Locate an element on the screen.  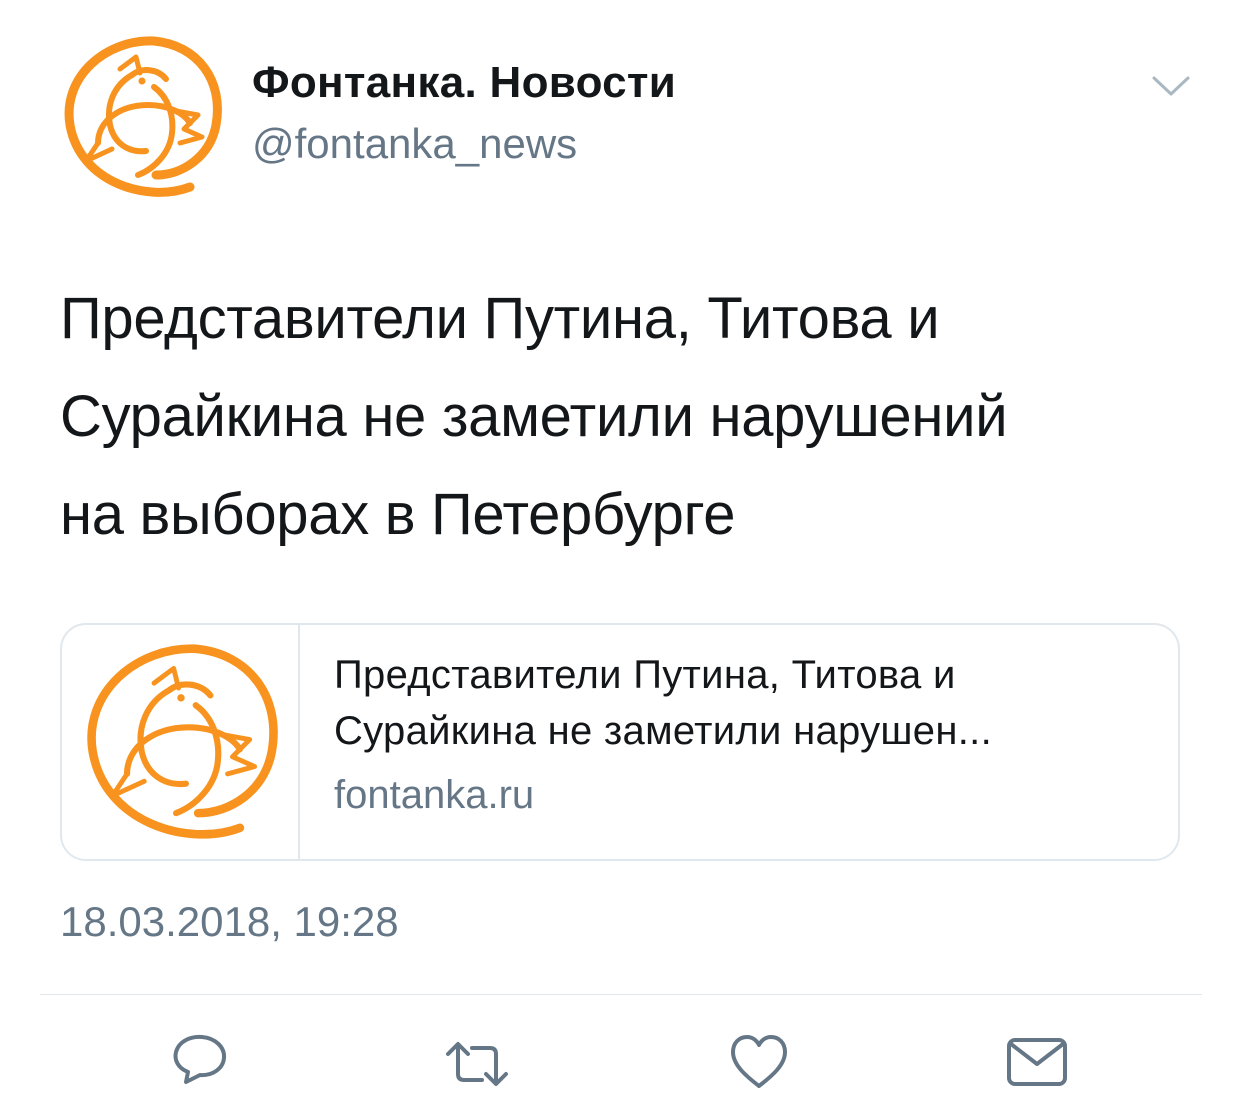
retweet-button is located at coordinates (477, 1063).